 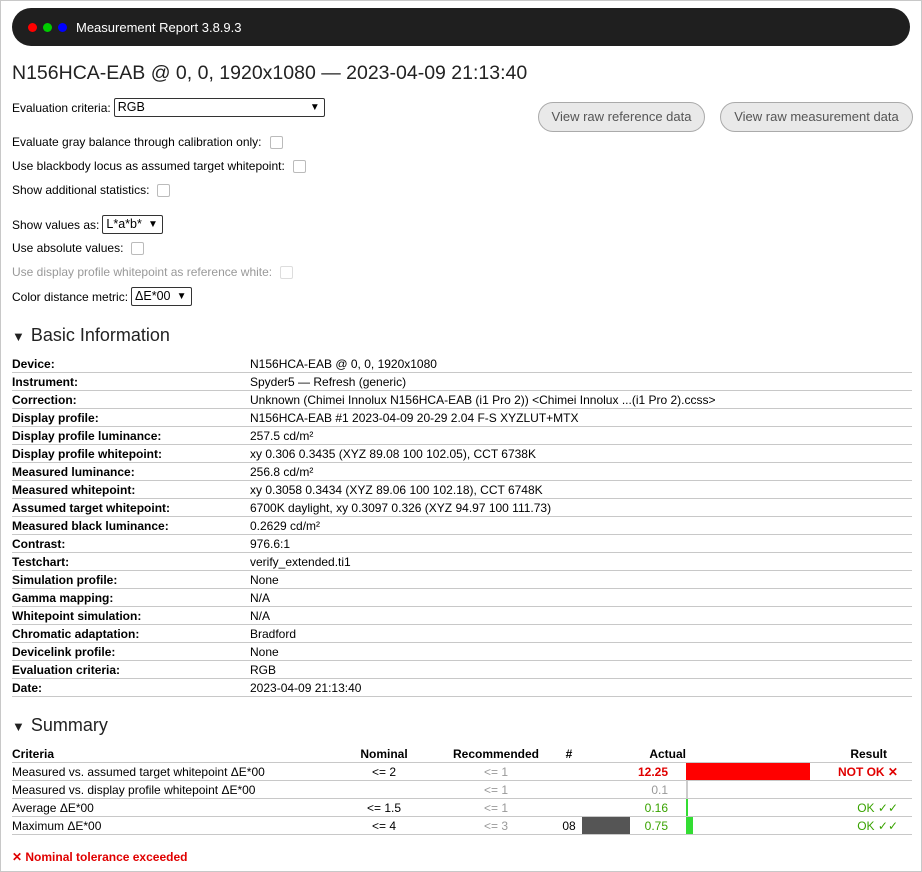 What do you see at coordinates (131, 471) in the screenshot?
I see `info-key: Measured luminance:` at bounding box center [131, 471].